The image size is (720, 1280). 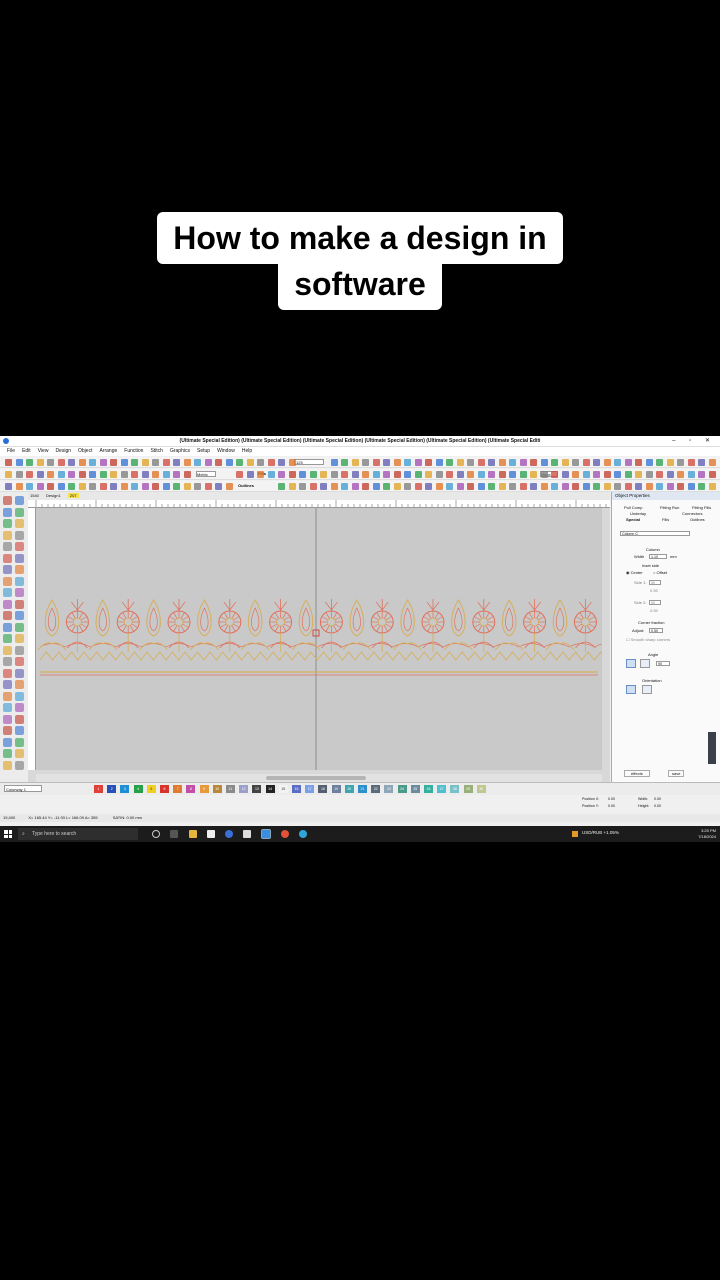 I want to click on tab-special: Special, so click(x=633, y=519).